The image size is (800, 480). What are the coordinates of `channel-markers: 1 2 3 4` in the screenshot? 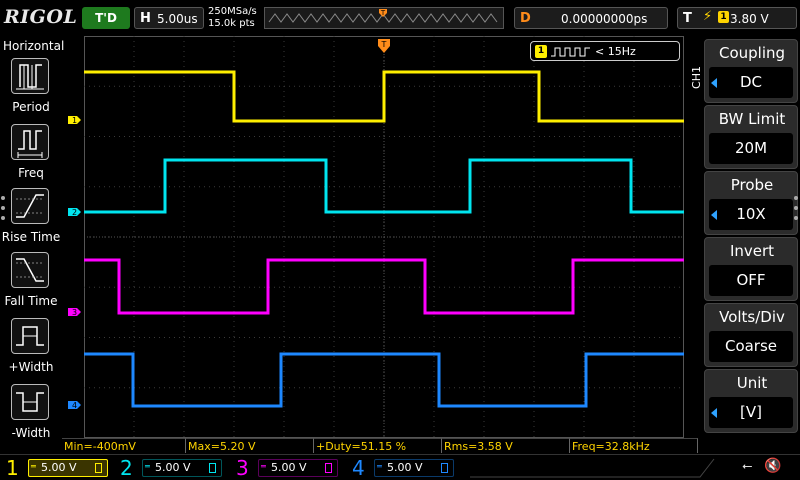 It's located at (74, 263).